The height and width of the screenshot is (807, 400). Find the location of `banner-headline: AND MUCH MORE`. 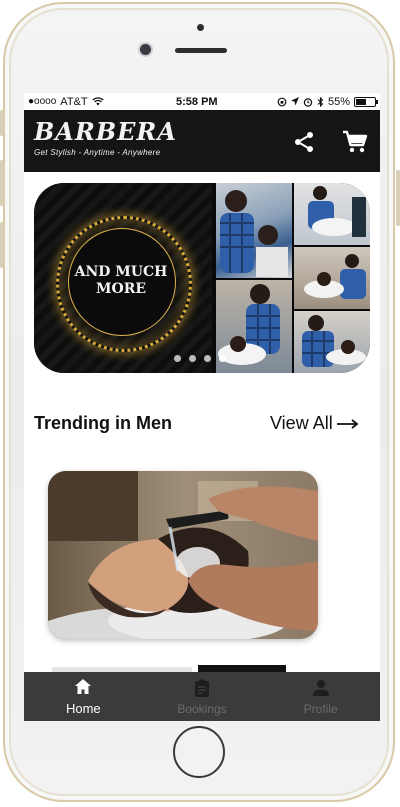

banner-headline: AND MUCH MORE is located at coordinates (121, 281).